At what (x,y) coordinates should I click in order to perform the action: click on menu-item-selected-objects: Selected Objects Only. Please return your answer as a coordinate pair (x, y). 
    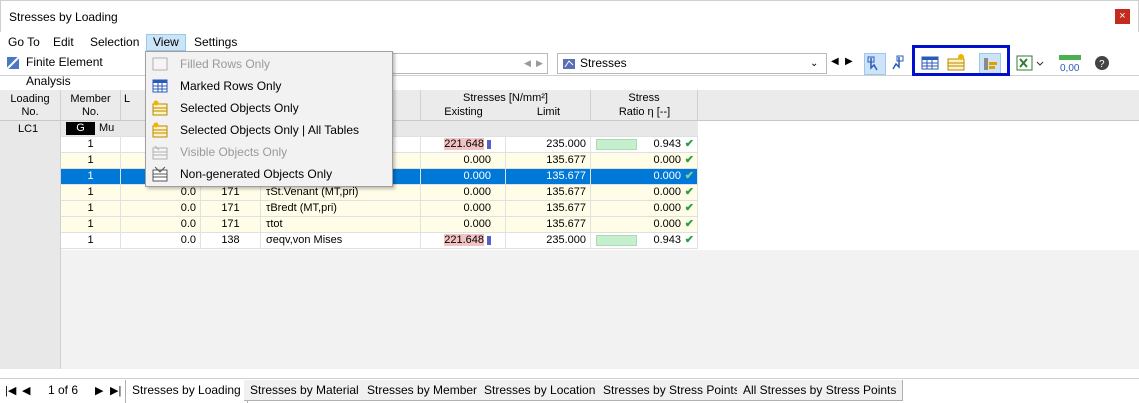
    Looking at the image, I should click on (269, 108).